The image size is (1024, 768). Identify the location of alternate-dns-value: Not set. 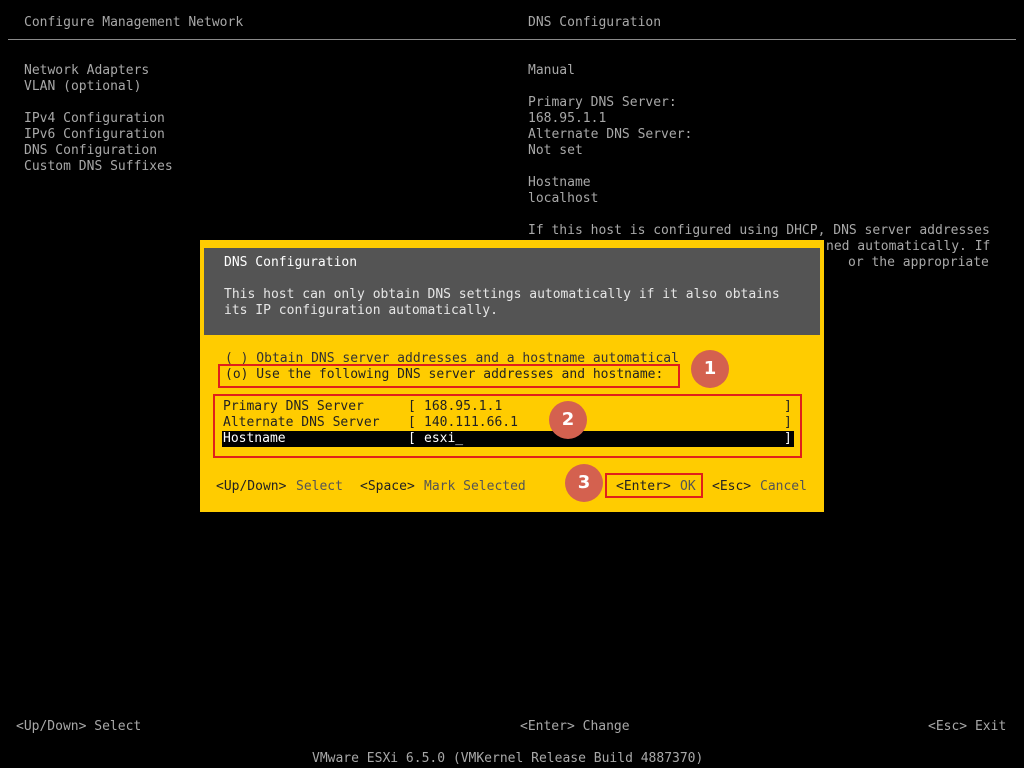
(555, 150).